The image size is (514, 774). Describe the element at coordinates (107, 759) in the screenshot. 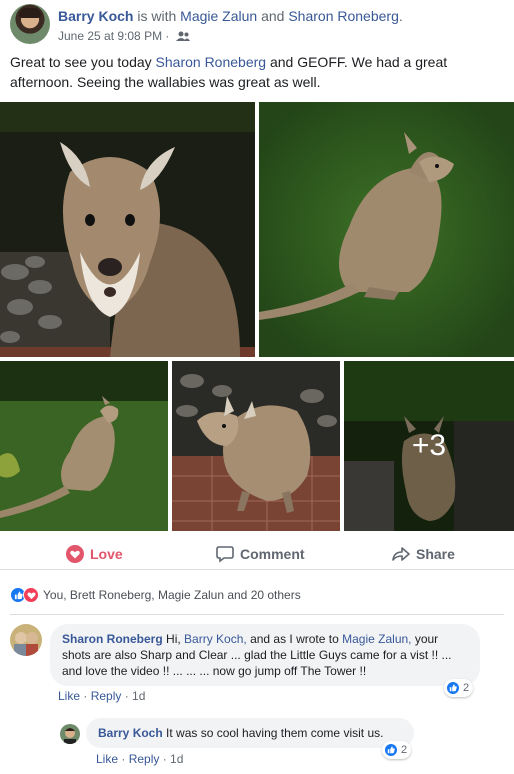

I see `comment-2-like-link: Like` at that location.